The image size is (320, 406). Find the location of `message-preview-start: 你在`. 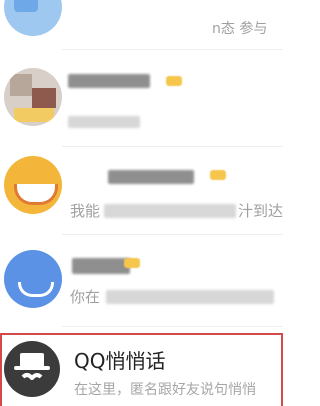

message-preview-start: 你在 is located at coordinates (85, 297).